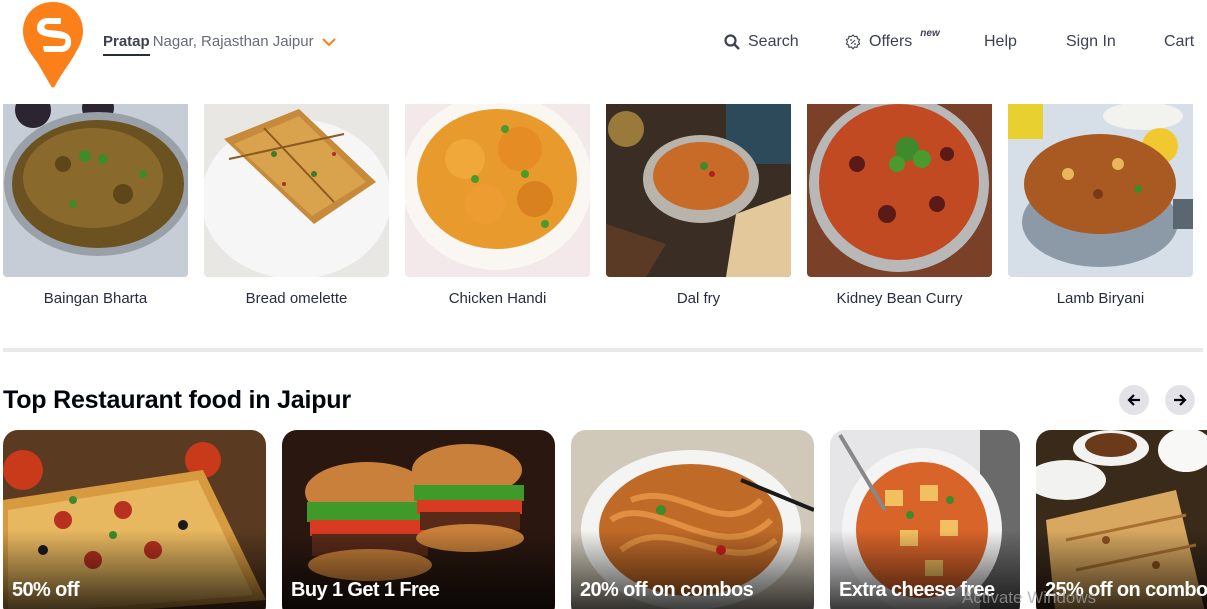 This screenshot has width=1207, height=609. Describe the element at coordinates (497, 298) in the screenshot. I see `dish-label: Chicken Handi` at that location.